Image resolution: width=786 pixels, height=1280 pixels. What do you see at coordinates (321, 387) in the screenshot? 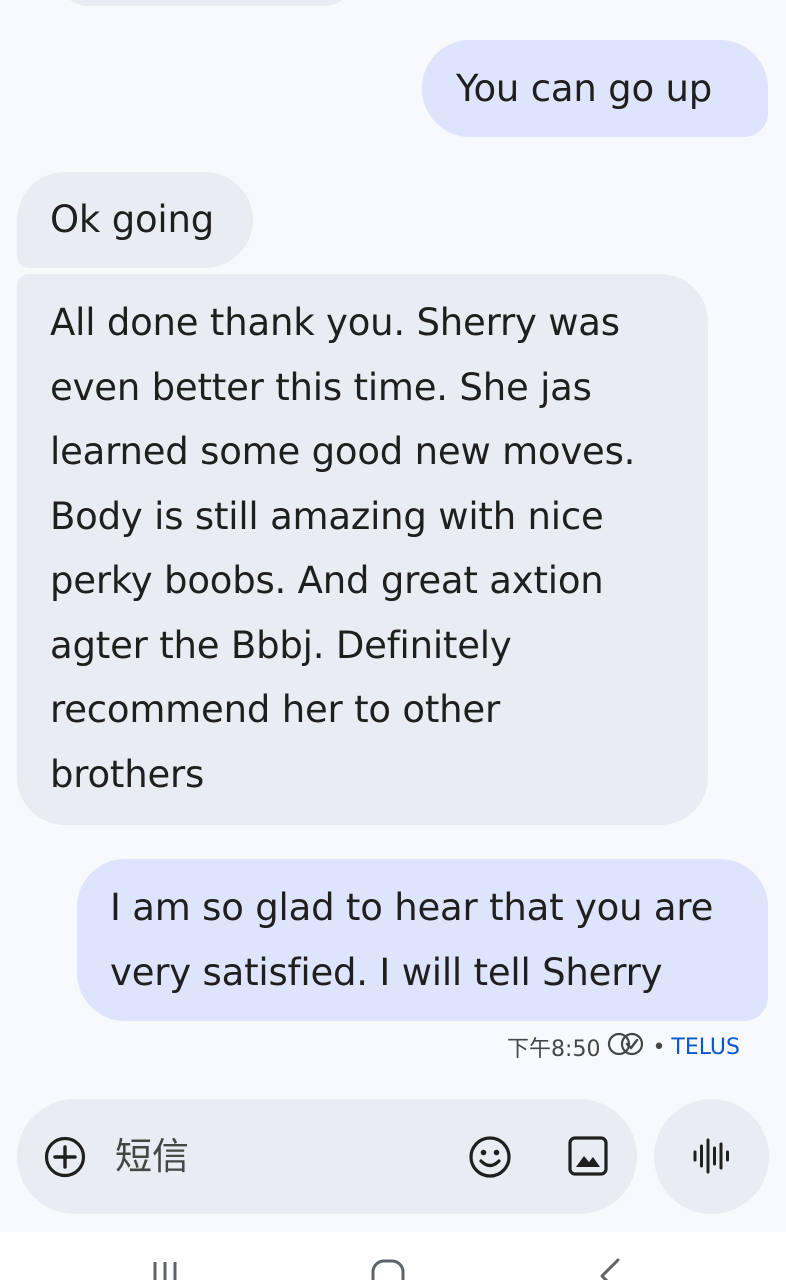
I see `message-line: even better this time. She jas` at bounding box center [321, 387].